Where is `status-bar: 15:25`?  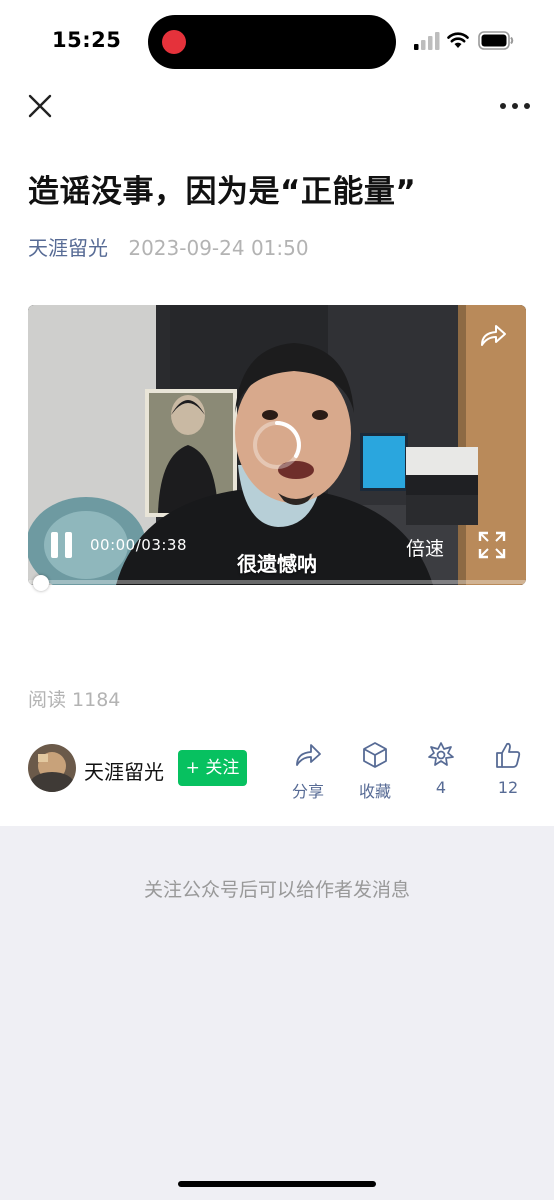 status-bar: 15:25 is located at coordinates (277, 42).